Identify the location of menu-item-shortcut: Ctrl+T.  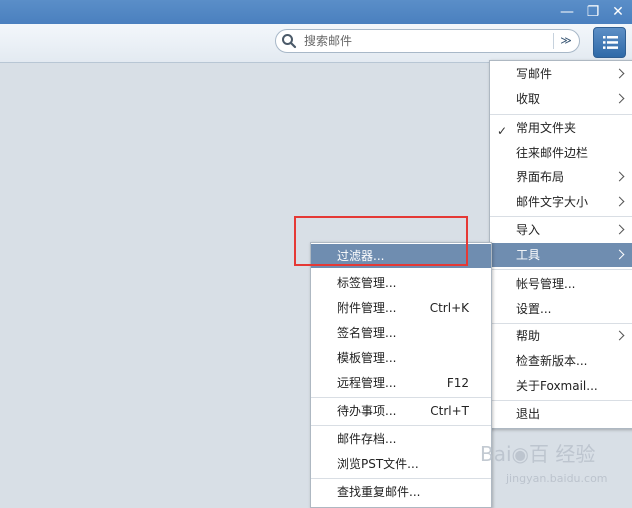
(449, 411).